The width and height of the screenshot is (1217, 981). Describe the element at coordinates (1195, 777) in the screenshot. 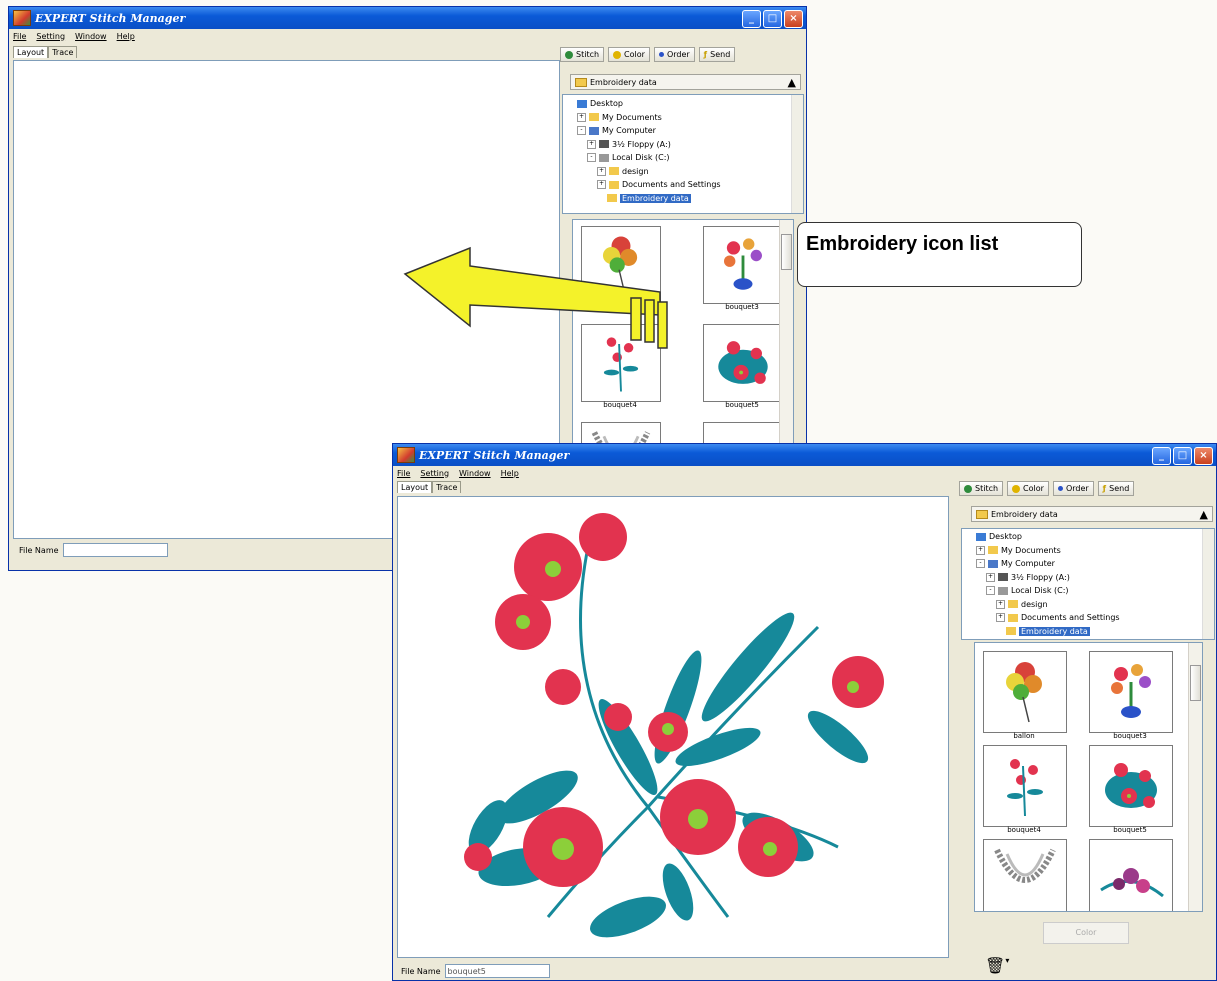

I see `icon-list-scrollbar` at that location.